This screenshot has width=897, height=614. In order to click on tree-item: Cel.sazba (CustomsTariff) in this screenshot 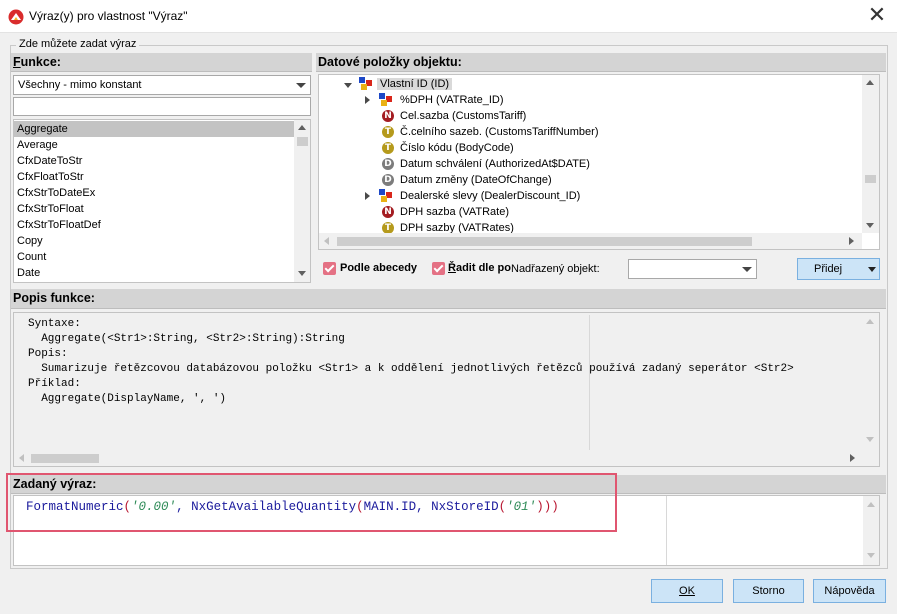, I will do `click(463, 116)`.